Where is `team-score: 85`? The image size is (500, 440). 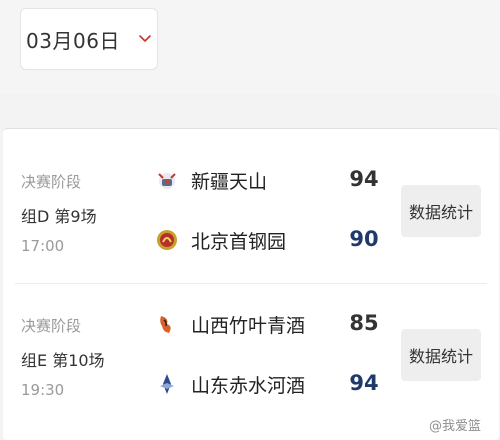
team-score: 85 is located at coordinates (364, 323).